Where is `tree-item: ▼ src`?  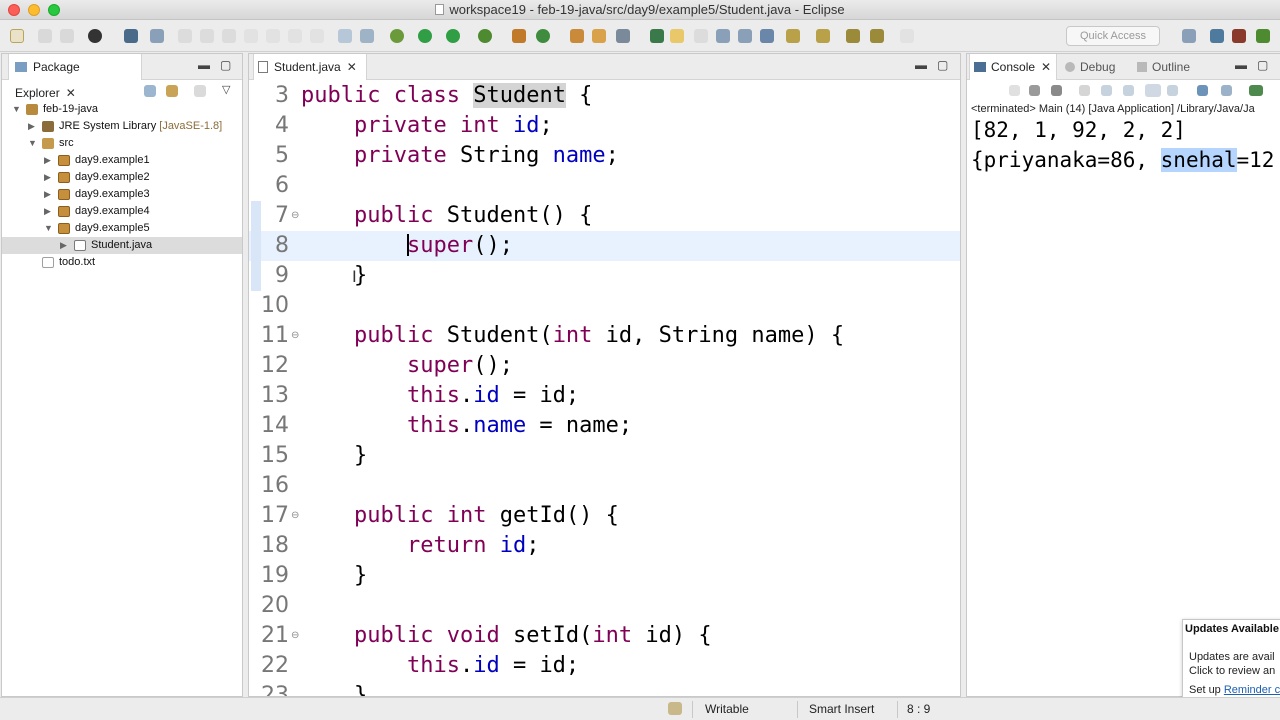
tree-item: ▼ src is located at coordinates (122, 143).